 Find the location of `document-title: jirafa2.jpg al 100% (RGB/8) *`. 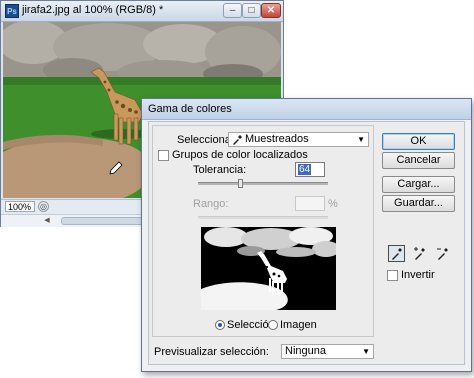

document-title: jirafa2.jpg al 100% (RGB/8) * is located at coordinates (93, 10).